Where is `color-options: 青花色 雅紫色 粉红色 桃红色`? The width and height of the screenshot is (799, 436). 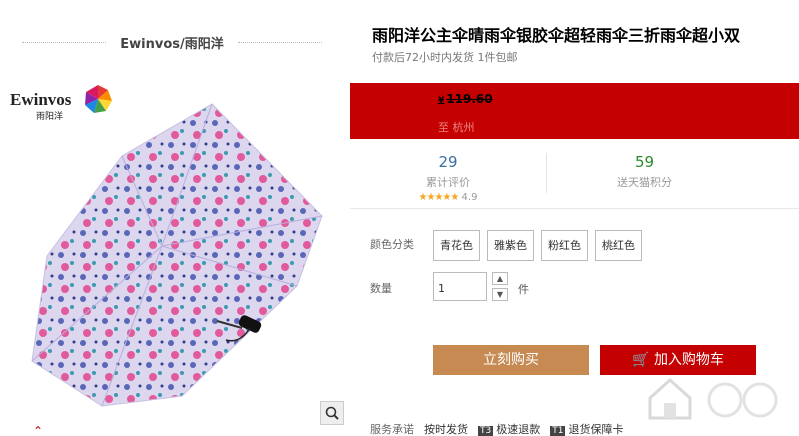
color-options: 青花色 雅紫色 粉红色 桃红色 is located at coordinates (537, 245).